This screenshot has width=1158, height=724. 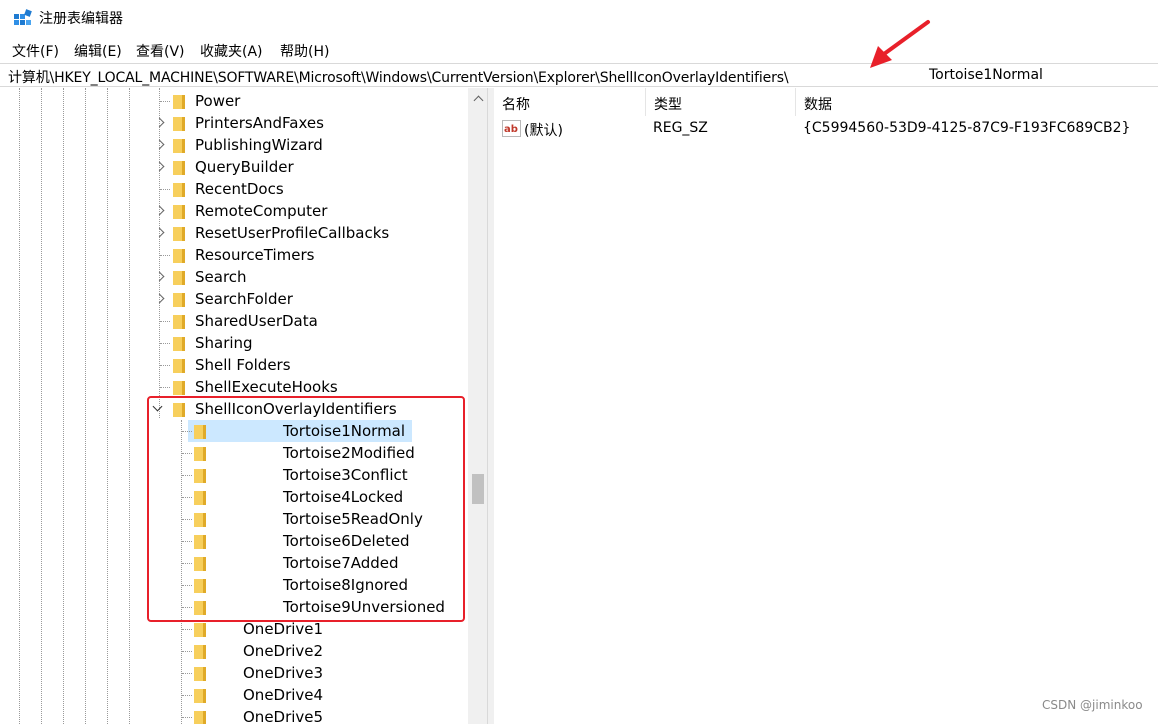 What do you see at coordinates (236, 715) in the screenshot?
I see `tree-item: OneDrive5` at bounding box center [236, 715].